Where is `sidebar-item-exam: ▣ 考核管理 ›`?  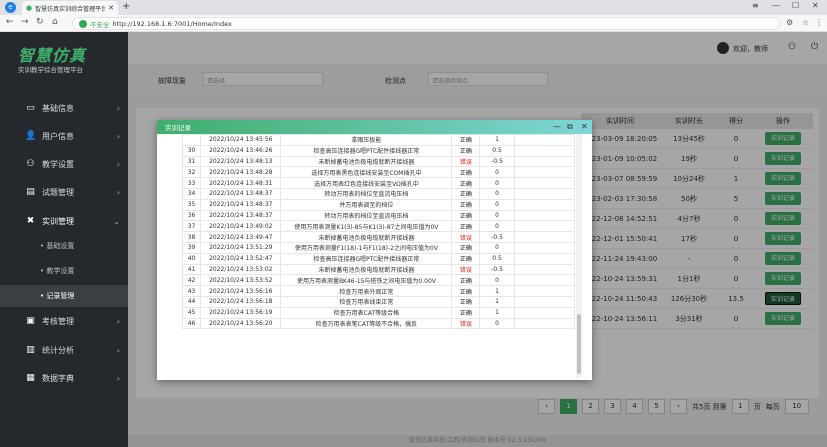
sidebar-item-exam: ▣ 考核管理 › is located at coordinates (64, 321).